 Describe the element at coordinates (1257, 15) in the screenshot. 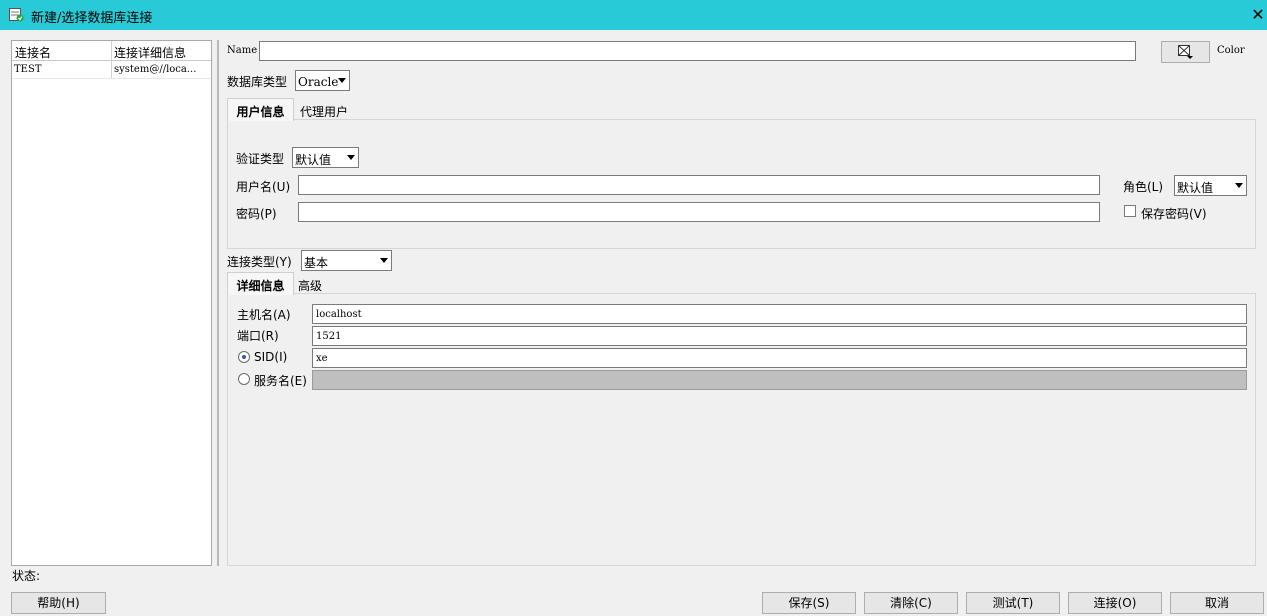

I see `close-icon: ✕` at that location.